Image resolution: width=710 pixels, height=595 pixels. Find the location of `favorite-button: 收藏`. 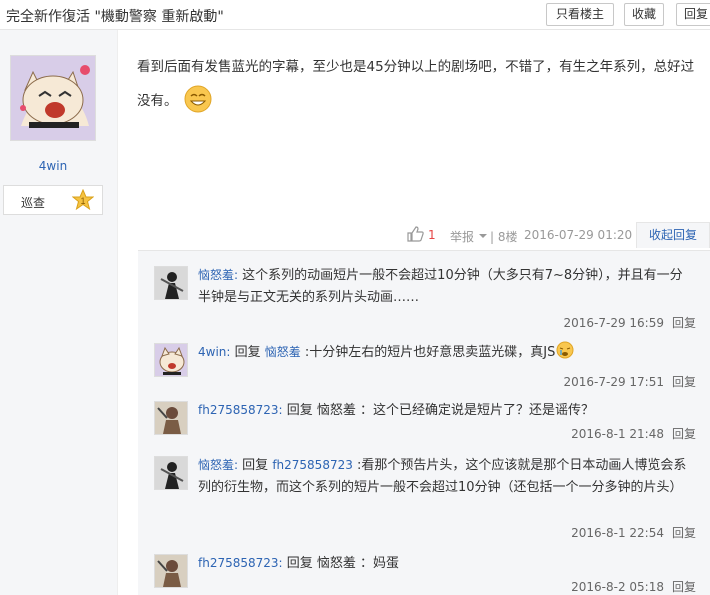

favorite-button: 收藏 is located at coordinates (644, 14).